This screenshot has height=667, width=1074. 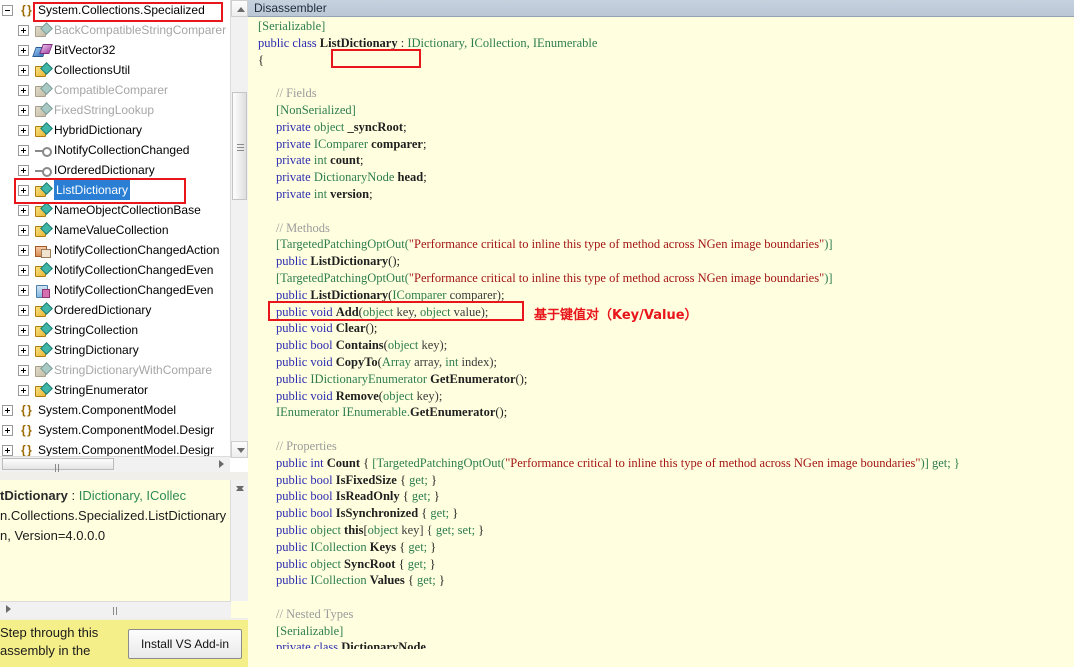 What do you see at coordinates (115, 190) in the screenshot?
I see `tree-item-listdictionary: ListDictionary` at bounding box center [115, 190].